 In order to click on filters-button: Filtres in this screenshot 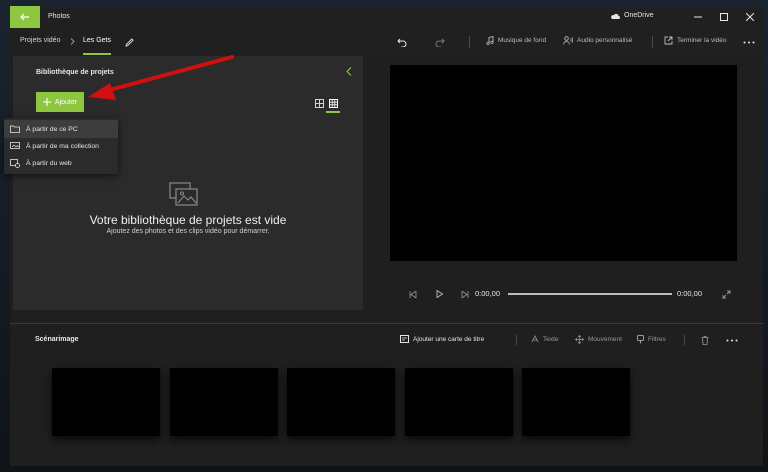, I will do `click(651, 339)`.